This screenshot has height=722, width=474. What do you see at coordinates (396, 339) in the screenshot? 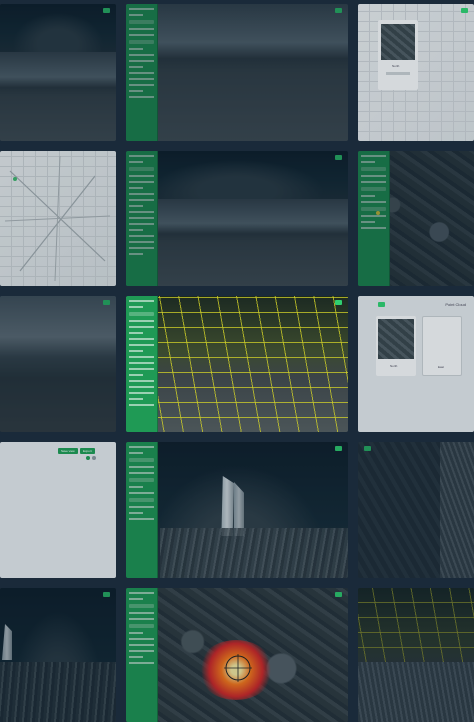
I see `left-thumbnail` at bounding box center [396, 339].